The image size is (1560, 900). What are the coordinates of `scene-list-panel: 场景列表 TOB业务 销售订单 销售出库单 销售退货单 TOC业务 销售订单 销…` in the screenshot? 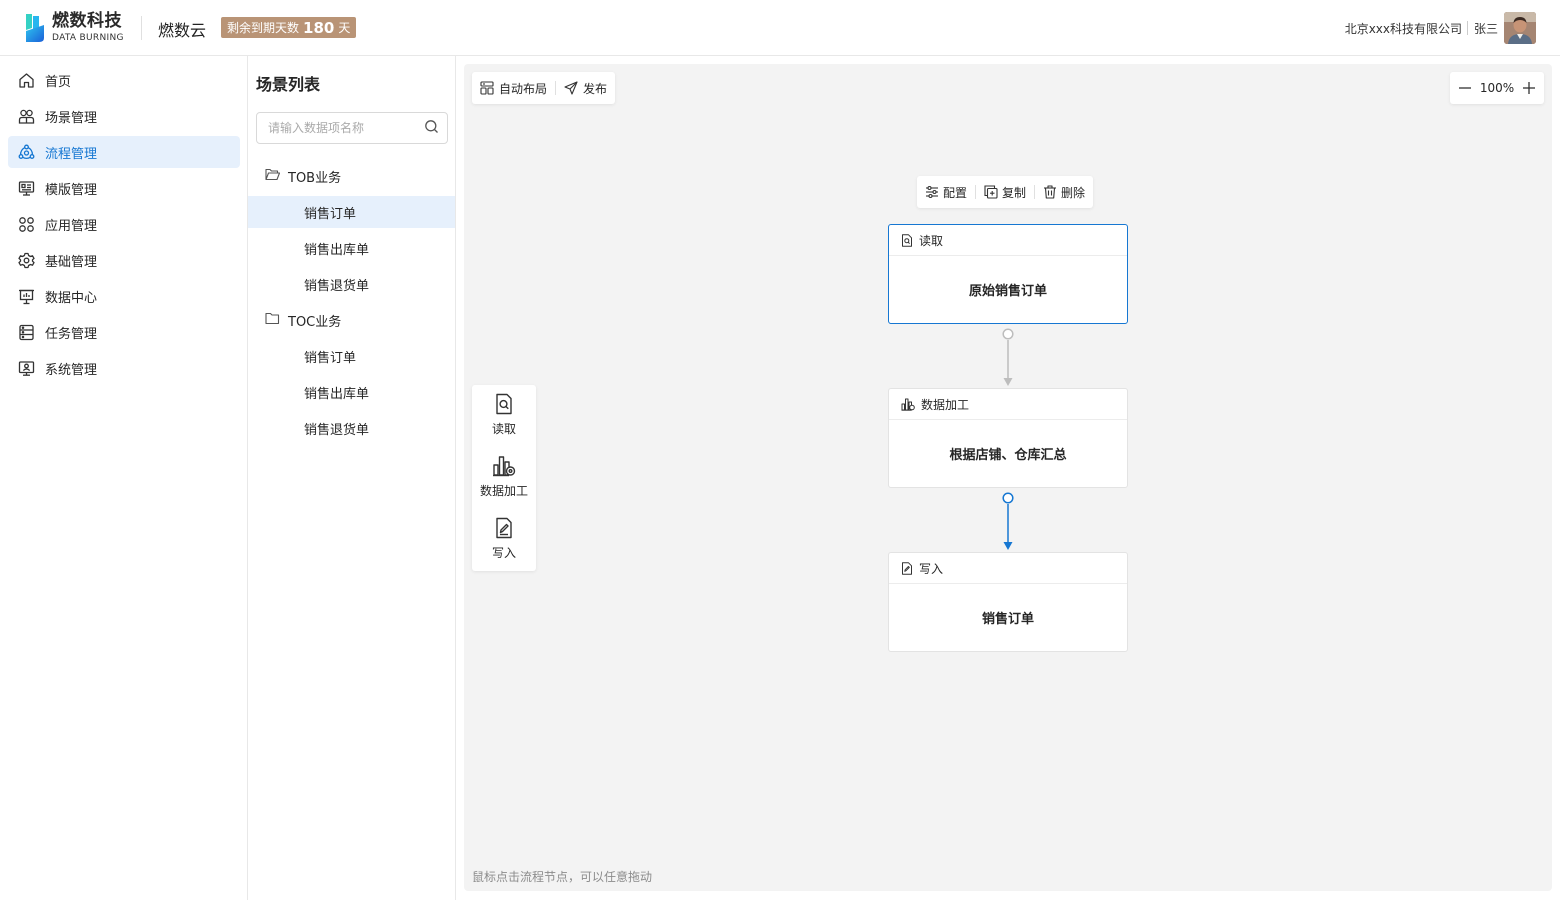 It's located at (352, 478).